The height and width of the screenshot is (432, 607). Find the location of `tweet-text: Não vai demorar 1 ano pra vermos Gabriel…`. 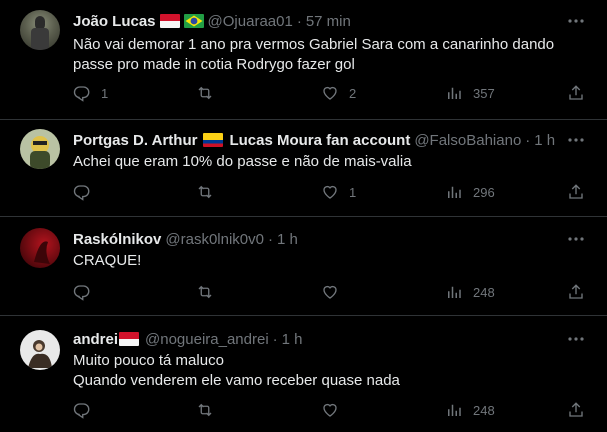

tweet-text: Não vai demorar 1 ano pra vermos Gabriel… is located at coordinates (325, 55).